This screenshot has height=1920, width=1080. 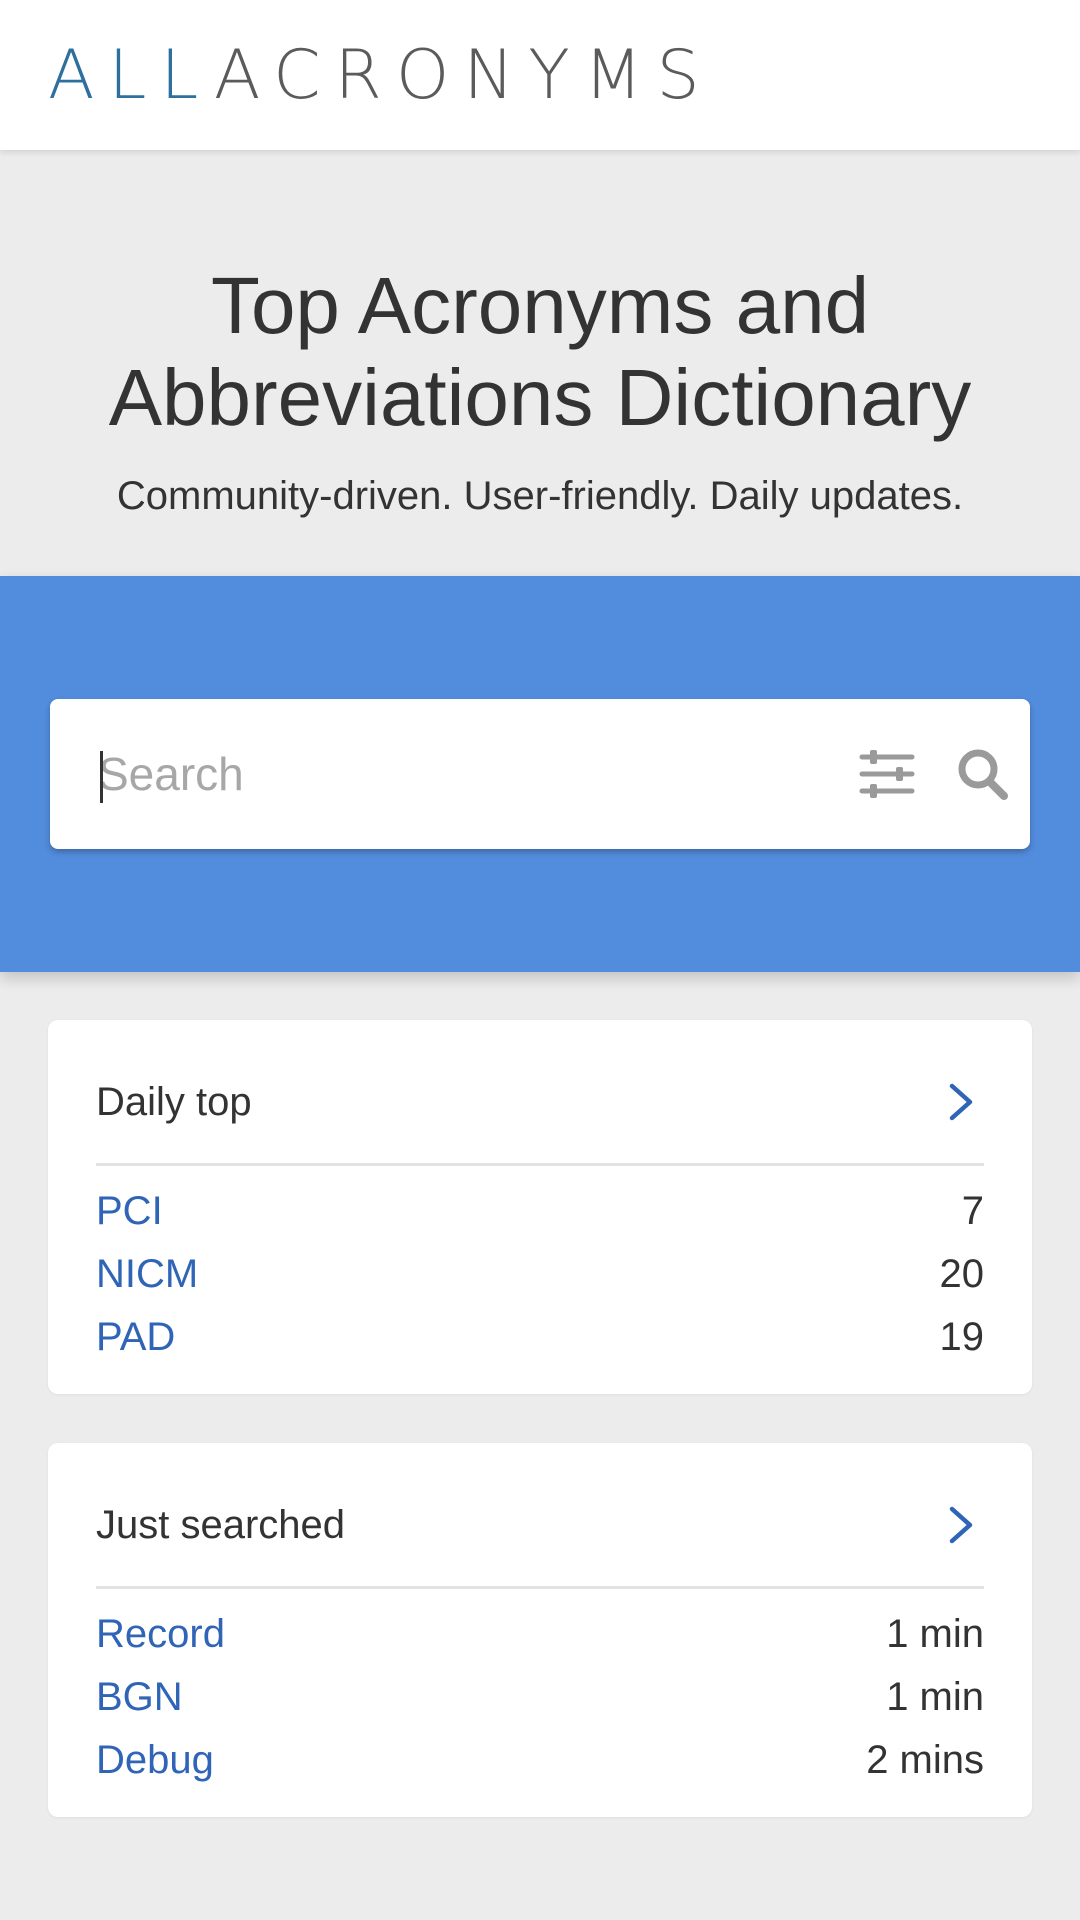 I want to click on daily-top-list: PCI 7 NICM 20 PAD 19, so click(x=540, y=1274).